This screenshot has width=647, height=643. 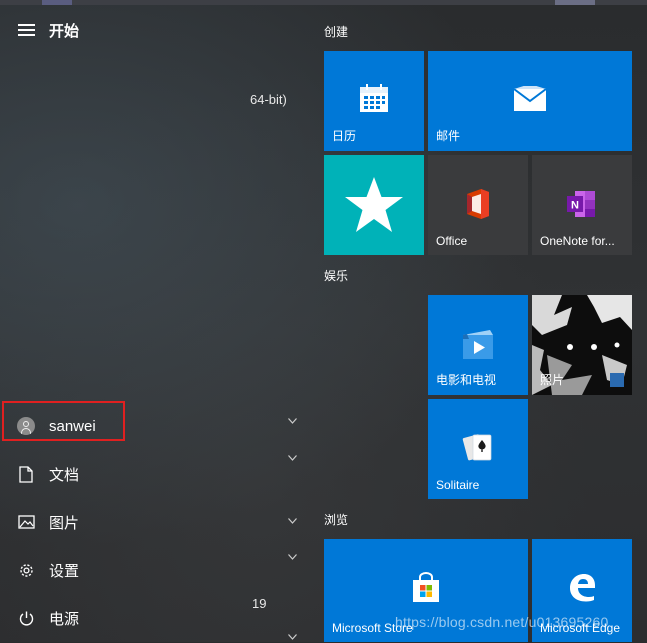 I want to click on onenote-icon: N, so click(x=581, y=206).